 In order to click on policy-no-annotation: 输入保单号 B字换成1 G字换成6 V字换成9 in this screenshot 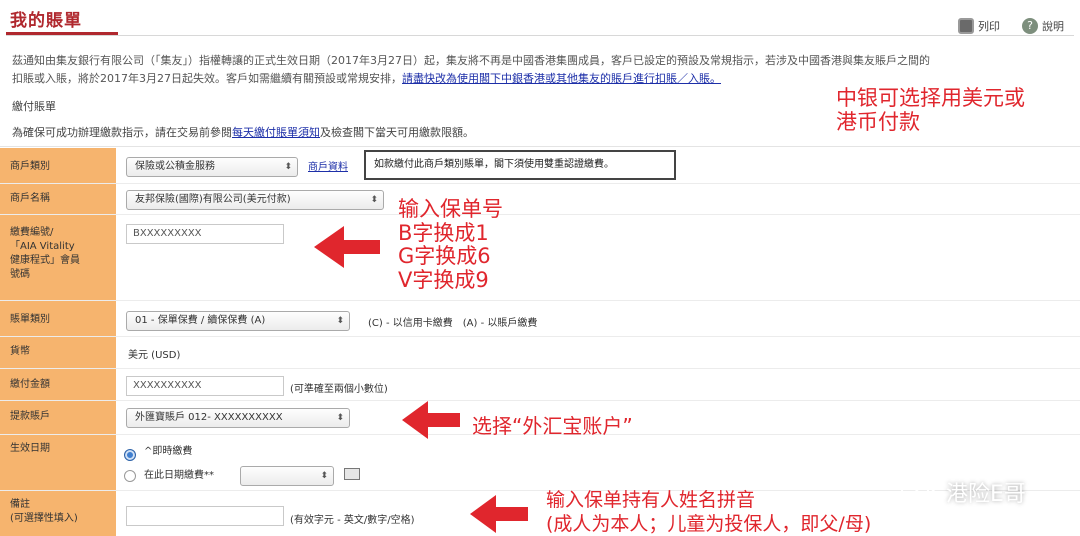, I will do `click(450, 244)`.